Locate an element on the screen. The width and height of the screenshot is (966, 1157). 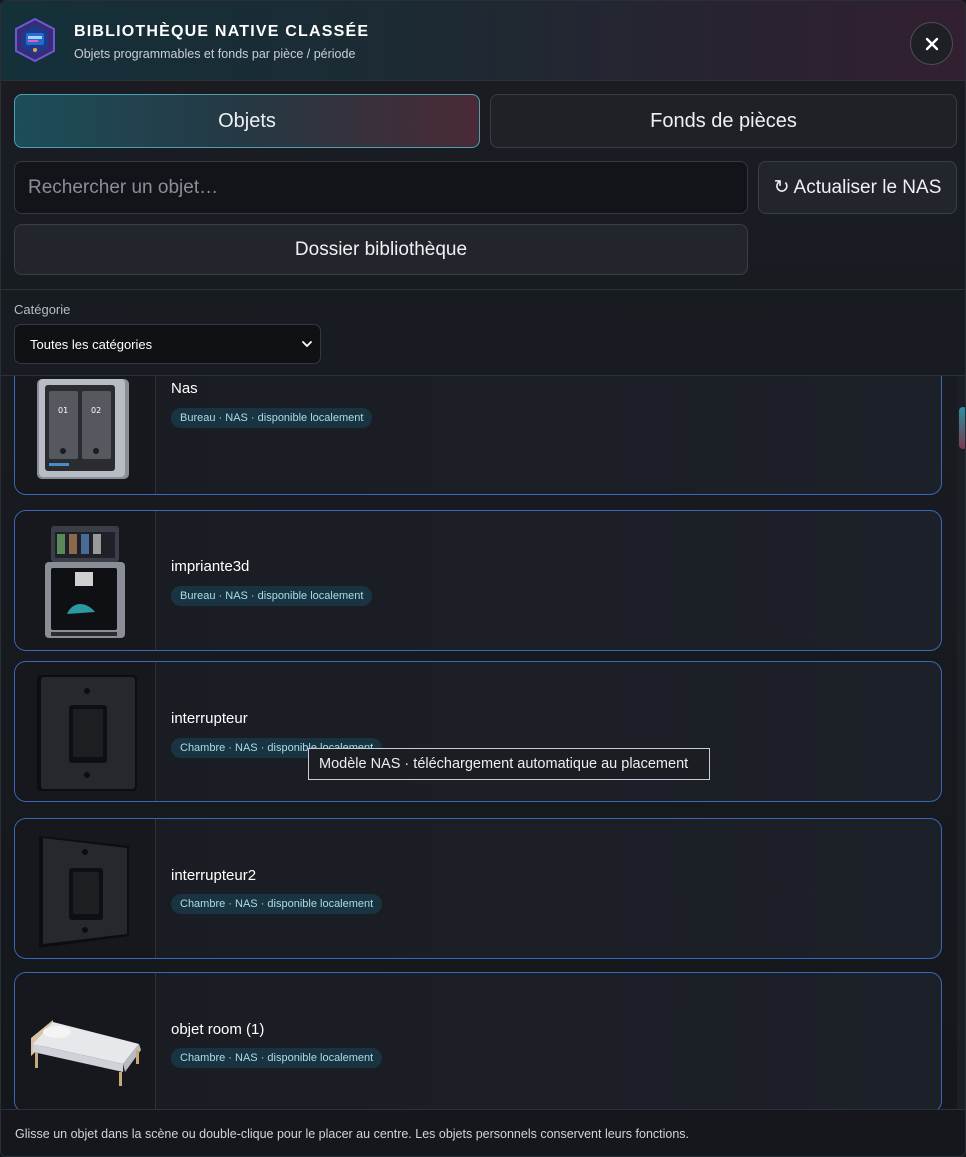
svg-text: 01 is located at coordinates (63, 410).